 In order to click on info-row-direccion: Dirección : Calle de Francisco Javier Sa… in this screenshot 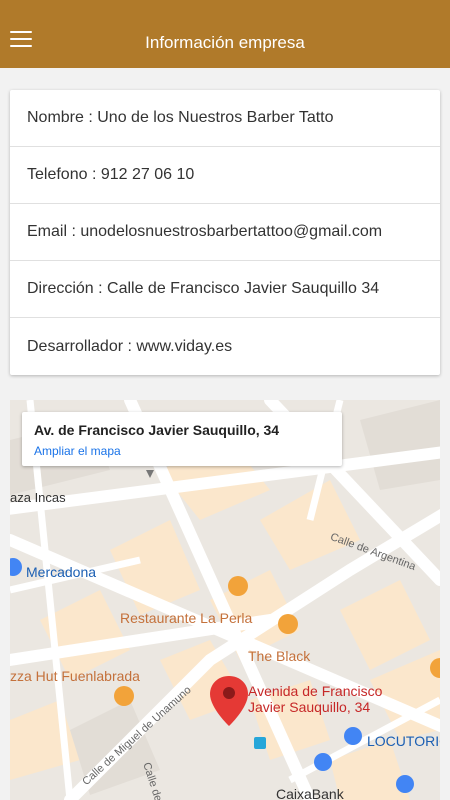, I will do `click(225, 289)`.